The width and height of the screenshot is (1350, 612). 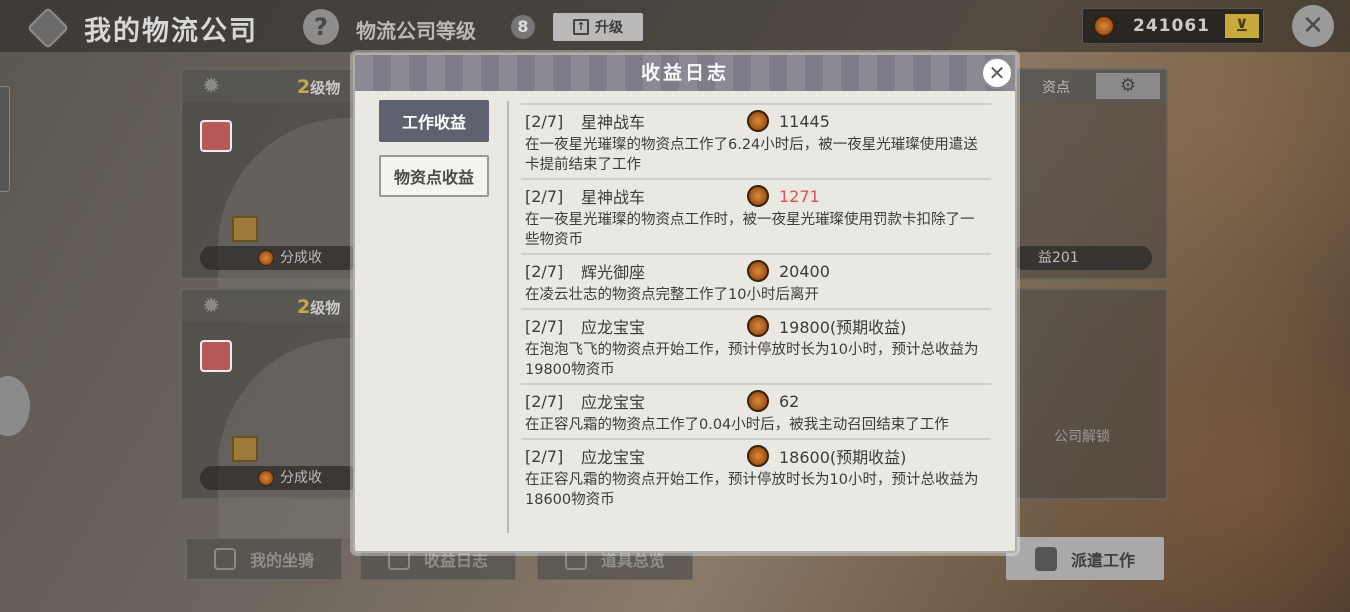 What do you see at coordinates (1128, 86) in the screenshot?
I see `gear-icon: ⚙` at bounding box center [1128, 86].